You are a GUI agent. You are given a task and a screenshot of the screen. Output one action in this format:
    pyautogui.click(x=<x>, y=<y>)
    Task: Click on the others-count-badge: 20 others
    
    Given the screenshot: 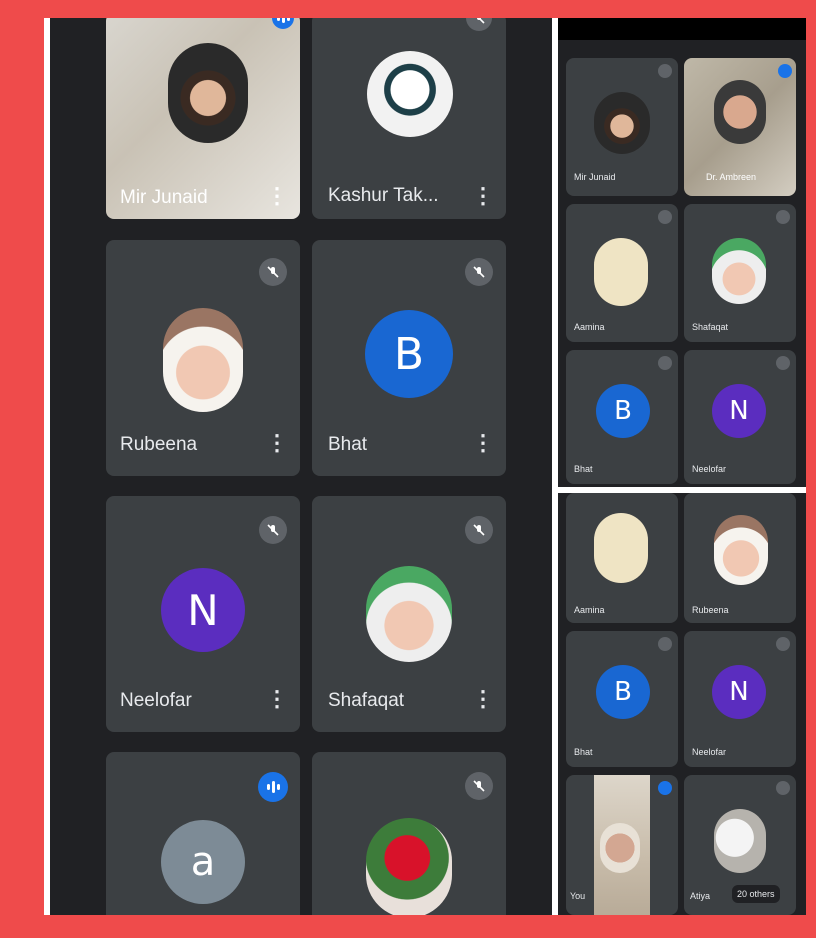 What is the action you would take?
    pyautogui.click(x=756, y=894)
    